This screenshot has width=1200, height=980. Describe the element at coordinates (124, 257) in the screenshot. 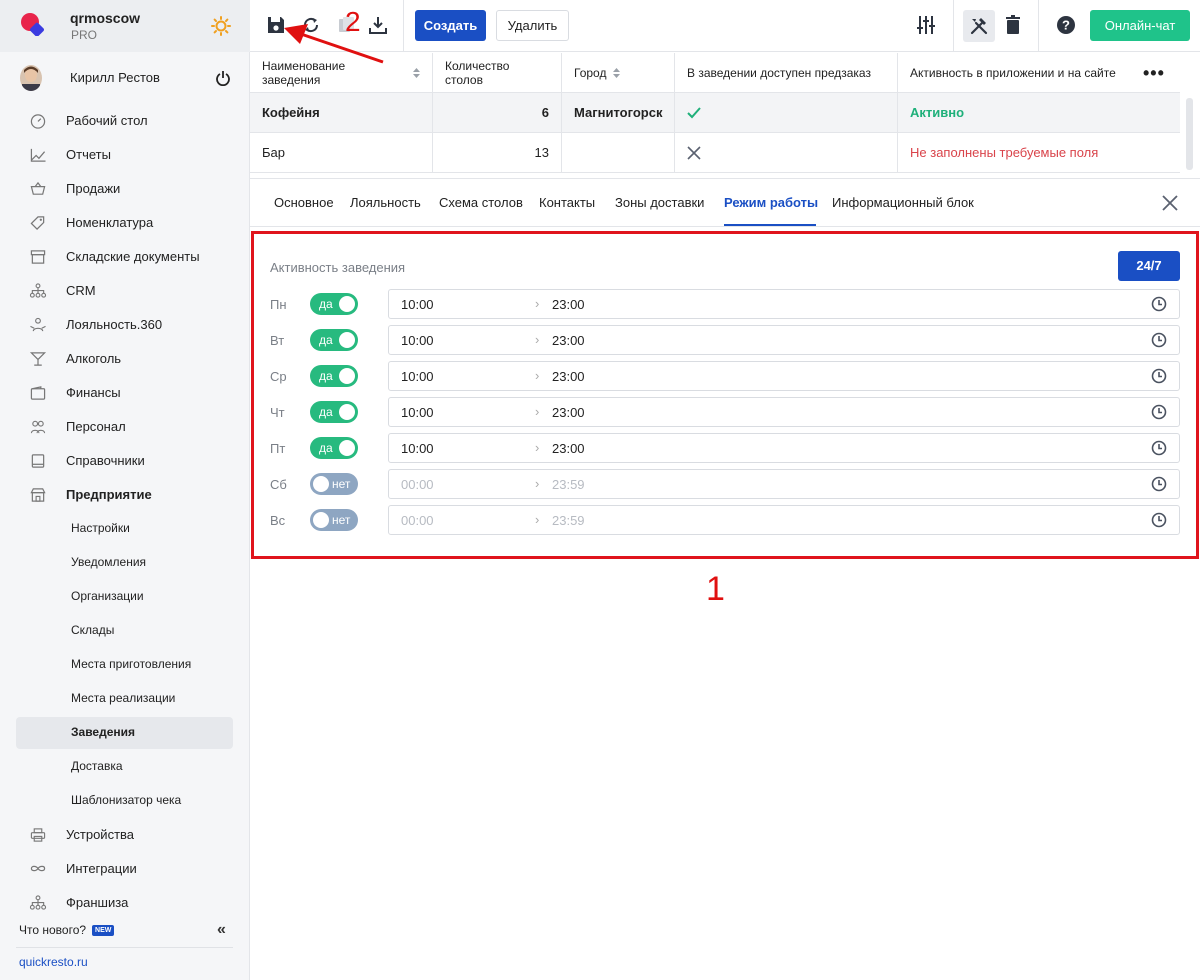

I see `sidebar-item-5: Складские документы` at that location.